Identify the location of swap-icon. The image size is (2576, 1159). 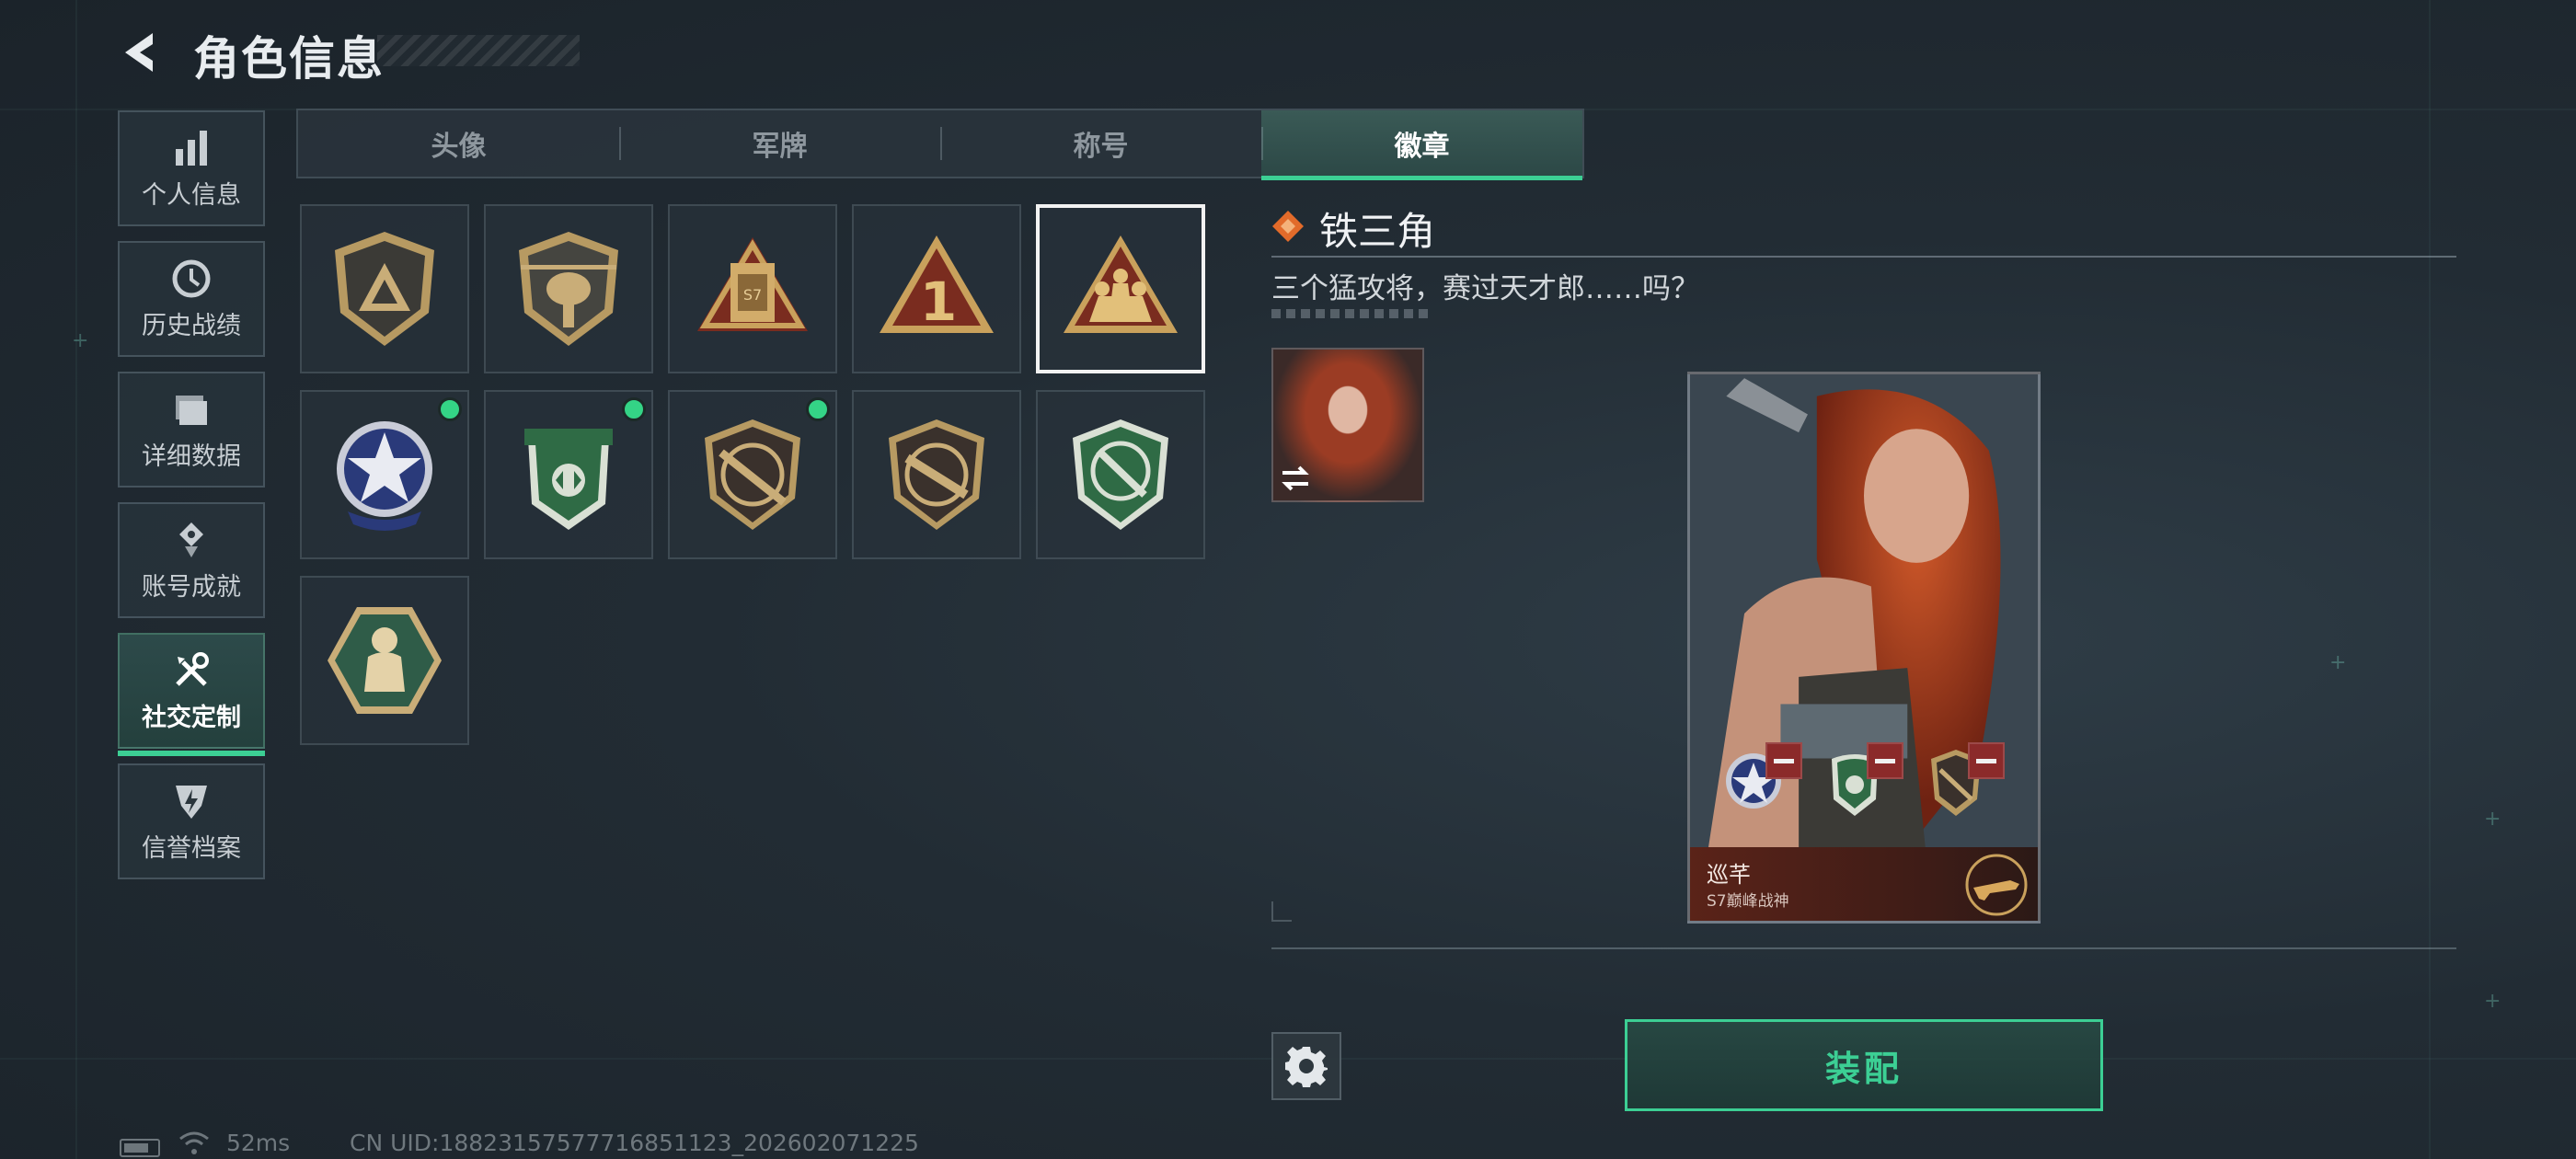
(1295, 478).